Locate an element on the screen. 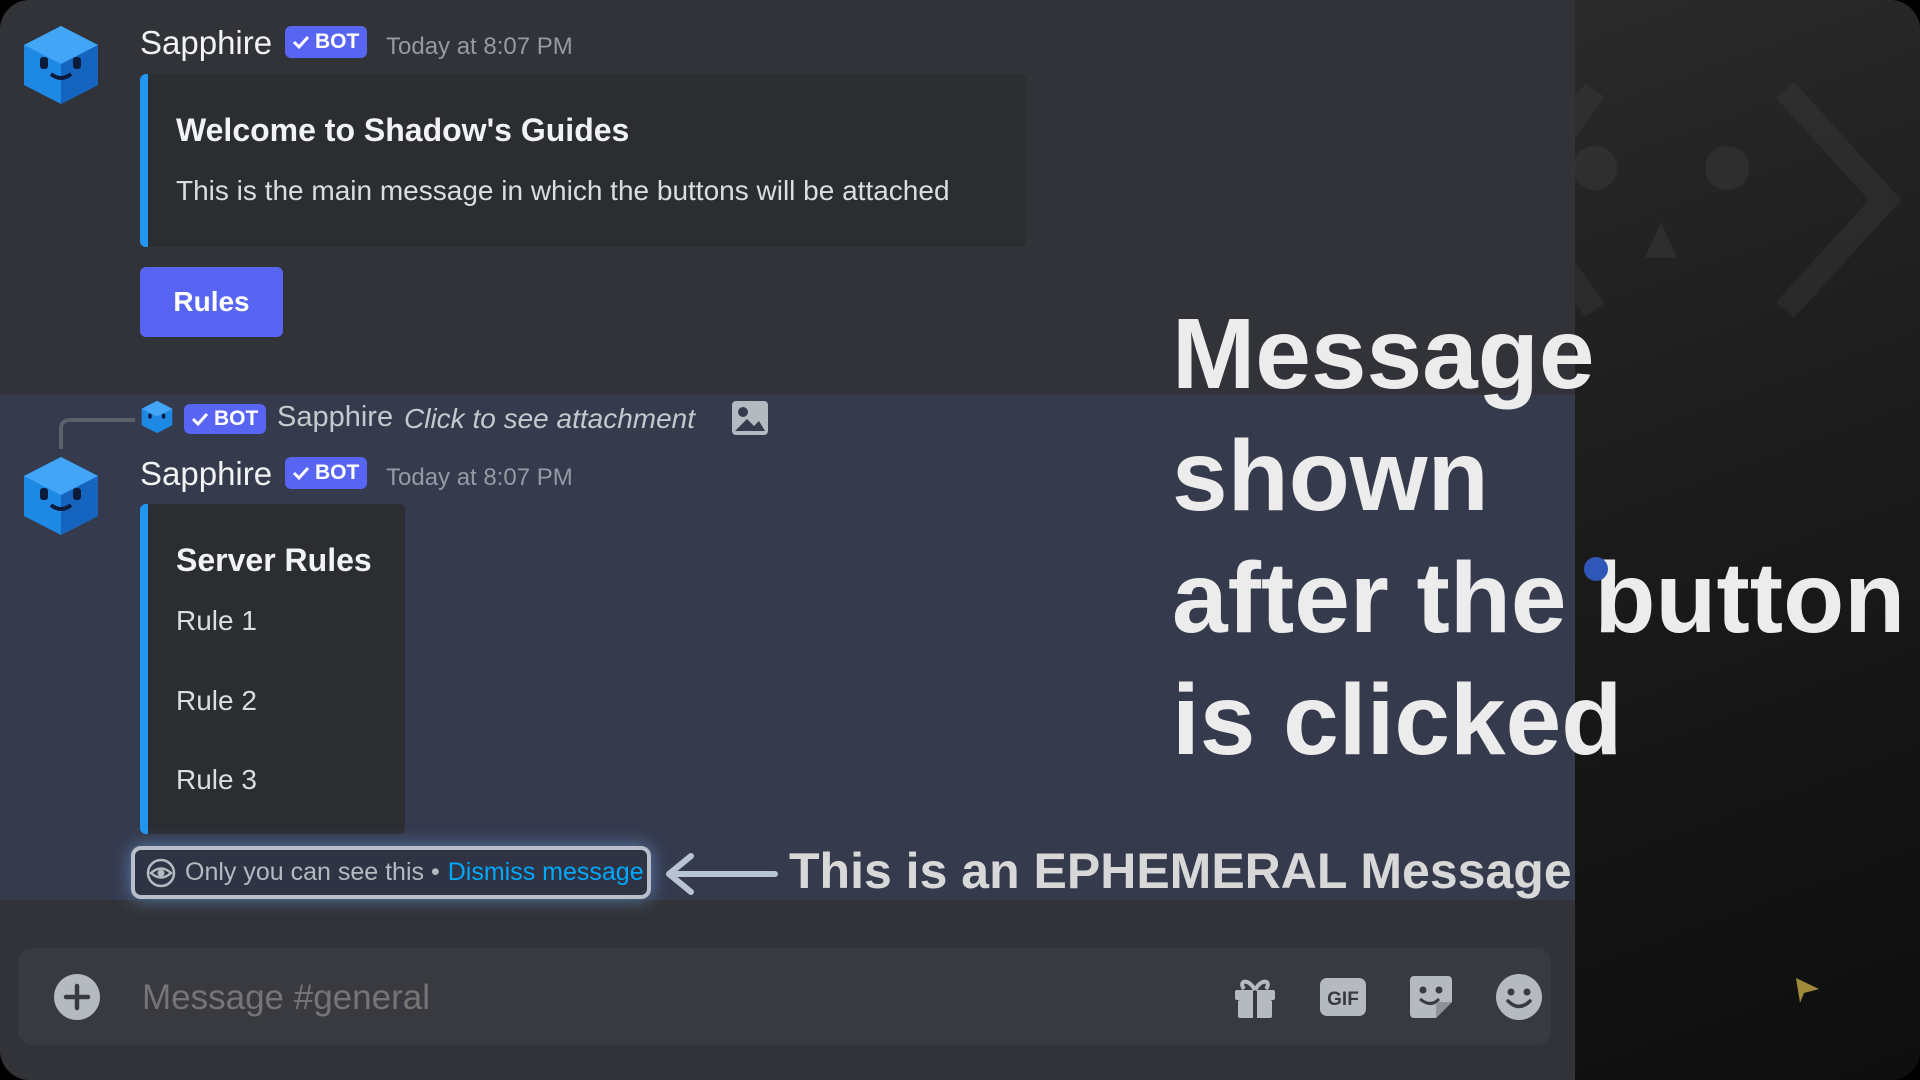  cursor-arrow-icon is located at coordinates (1807, 990).